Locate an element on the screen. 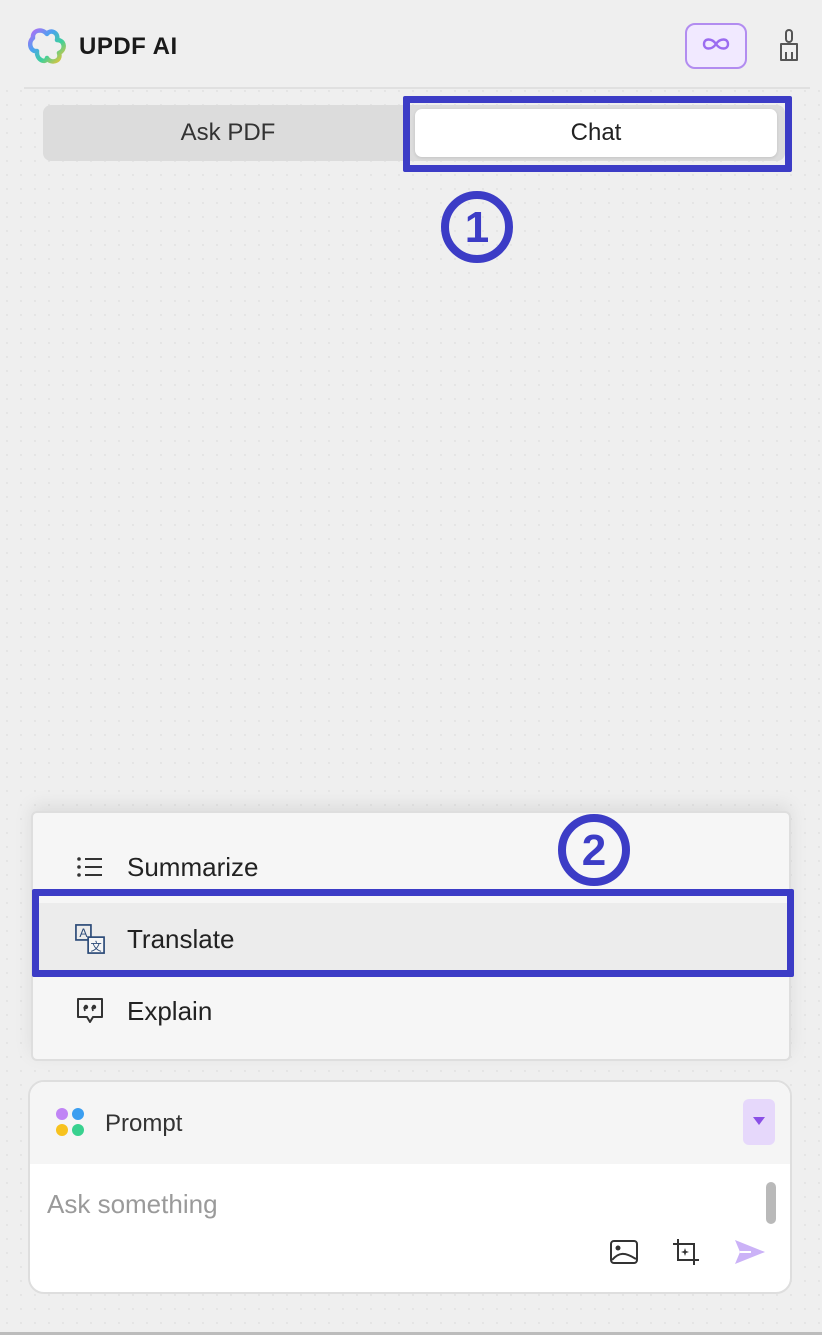  send-icon is located at coordinates (750, 1254).